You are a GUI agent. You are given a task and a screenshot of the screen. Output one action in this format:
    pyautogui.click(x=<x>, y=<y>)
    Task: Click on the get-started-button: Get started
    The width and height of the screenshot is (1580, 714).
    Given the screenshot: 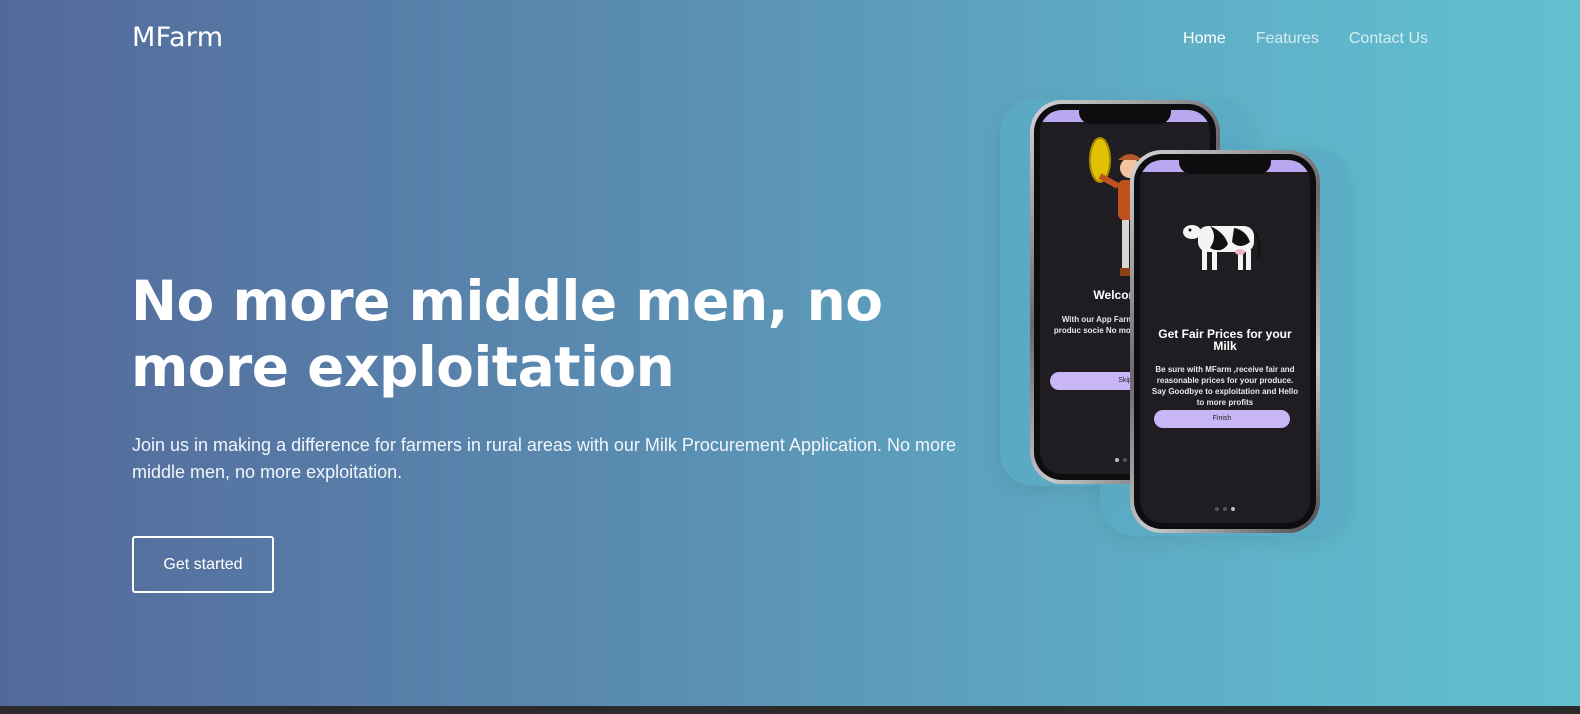 What is the action you would take?
    pyautogui.click(x=203, y=564)
    